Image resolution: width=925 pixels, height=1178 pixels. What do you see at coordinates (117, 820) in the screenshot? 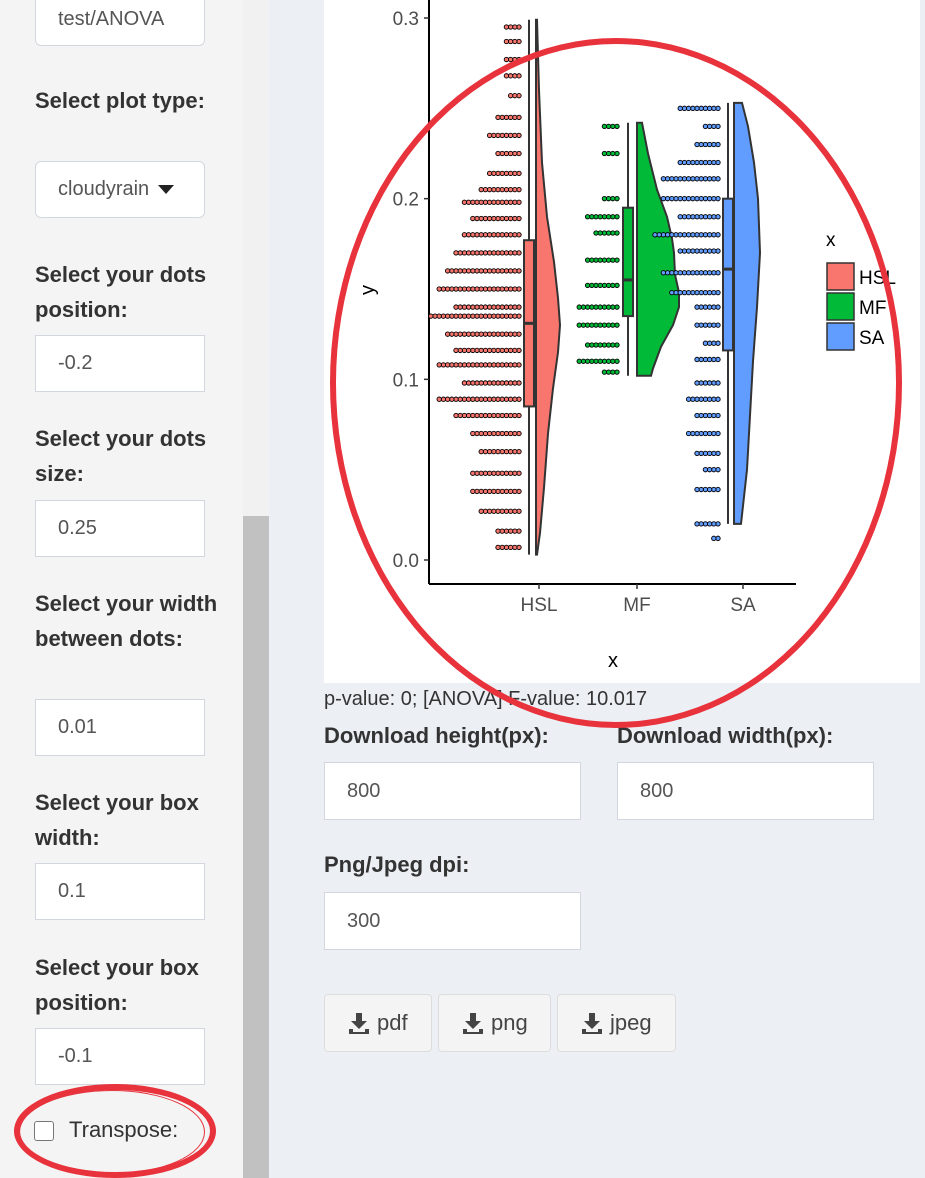
I see `box-width-label: Select your box width:` at bounding box center [117, 820].